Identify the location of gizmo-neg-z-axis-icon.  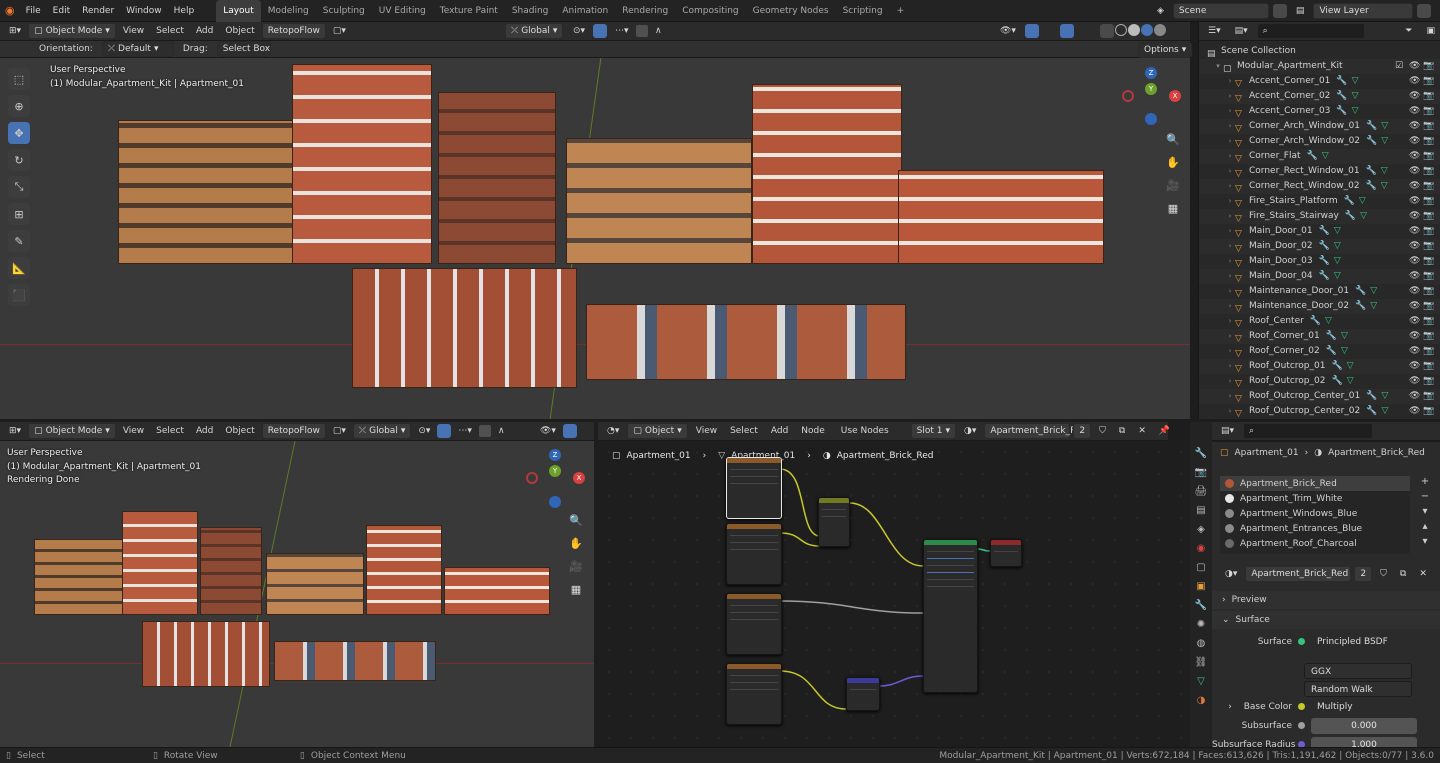
(1151, 119).